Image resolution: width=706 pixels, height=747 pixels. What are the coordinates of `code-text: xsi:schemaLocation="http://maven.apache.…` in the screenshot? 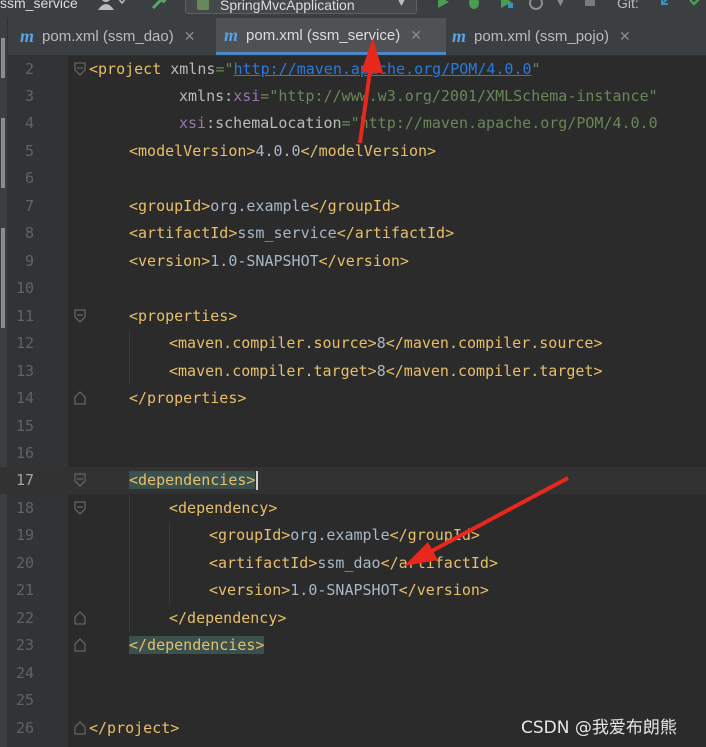 It's located at (418, 123).